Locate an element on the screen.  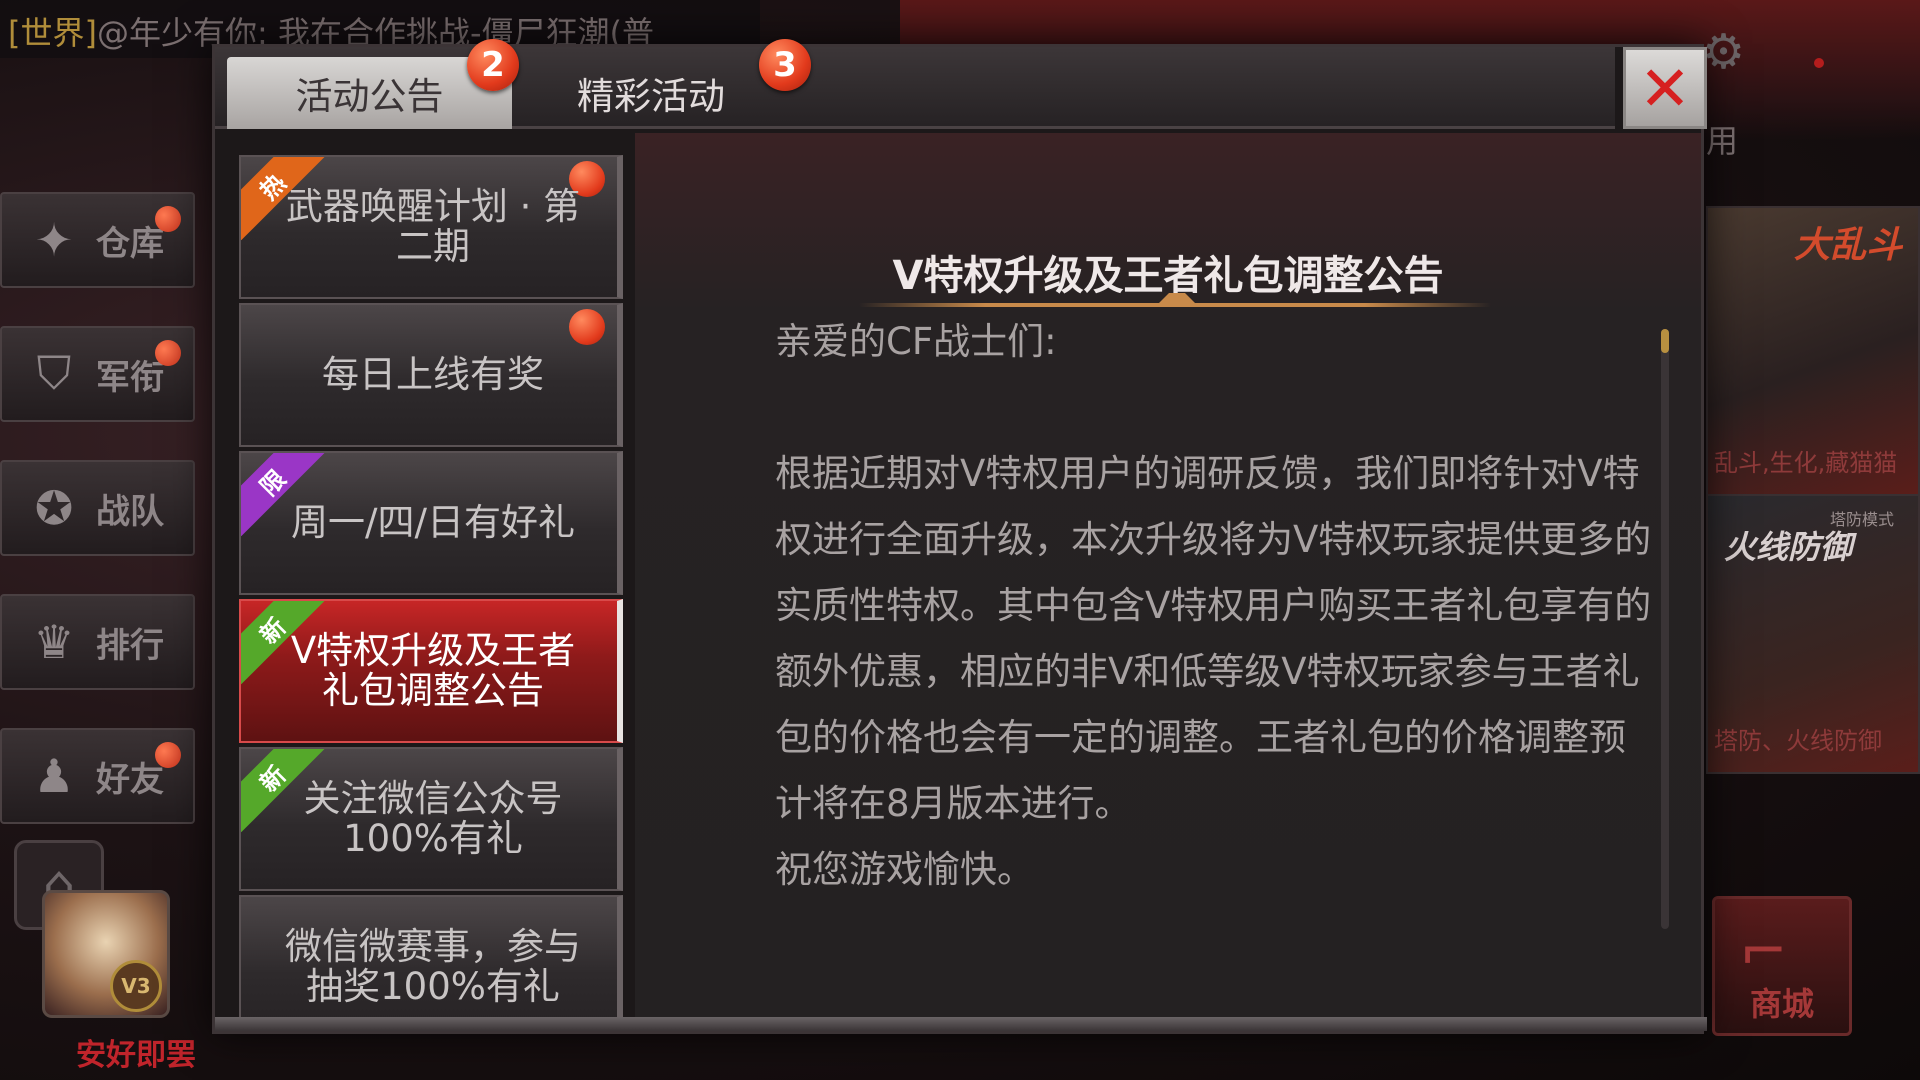
nav-label: 好友 is located at coordinates (130, 779).